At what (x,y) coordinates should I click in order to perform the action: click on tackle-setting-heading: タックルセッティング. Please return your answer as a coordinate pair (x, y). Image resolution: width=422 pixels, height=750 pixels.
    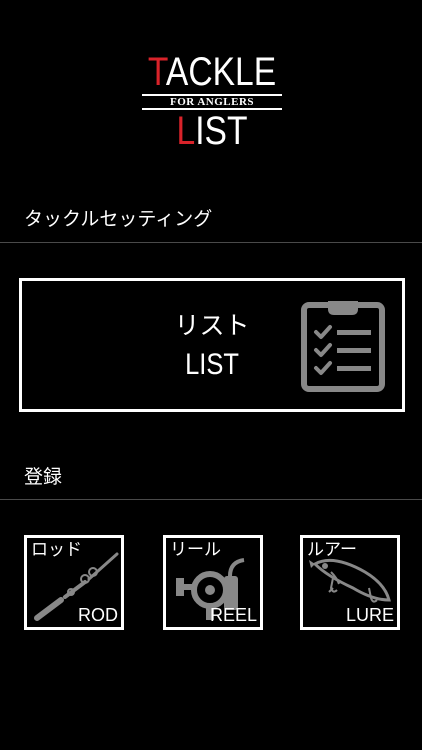
    Looking at the image, I should click on (118, 219).